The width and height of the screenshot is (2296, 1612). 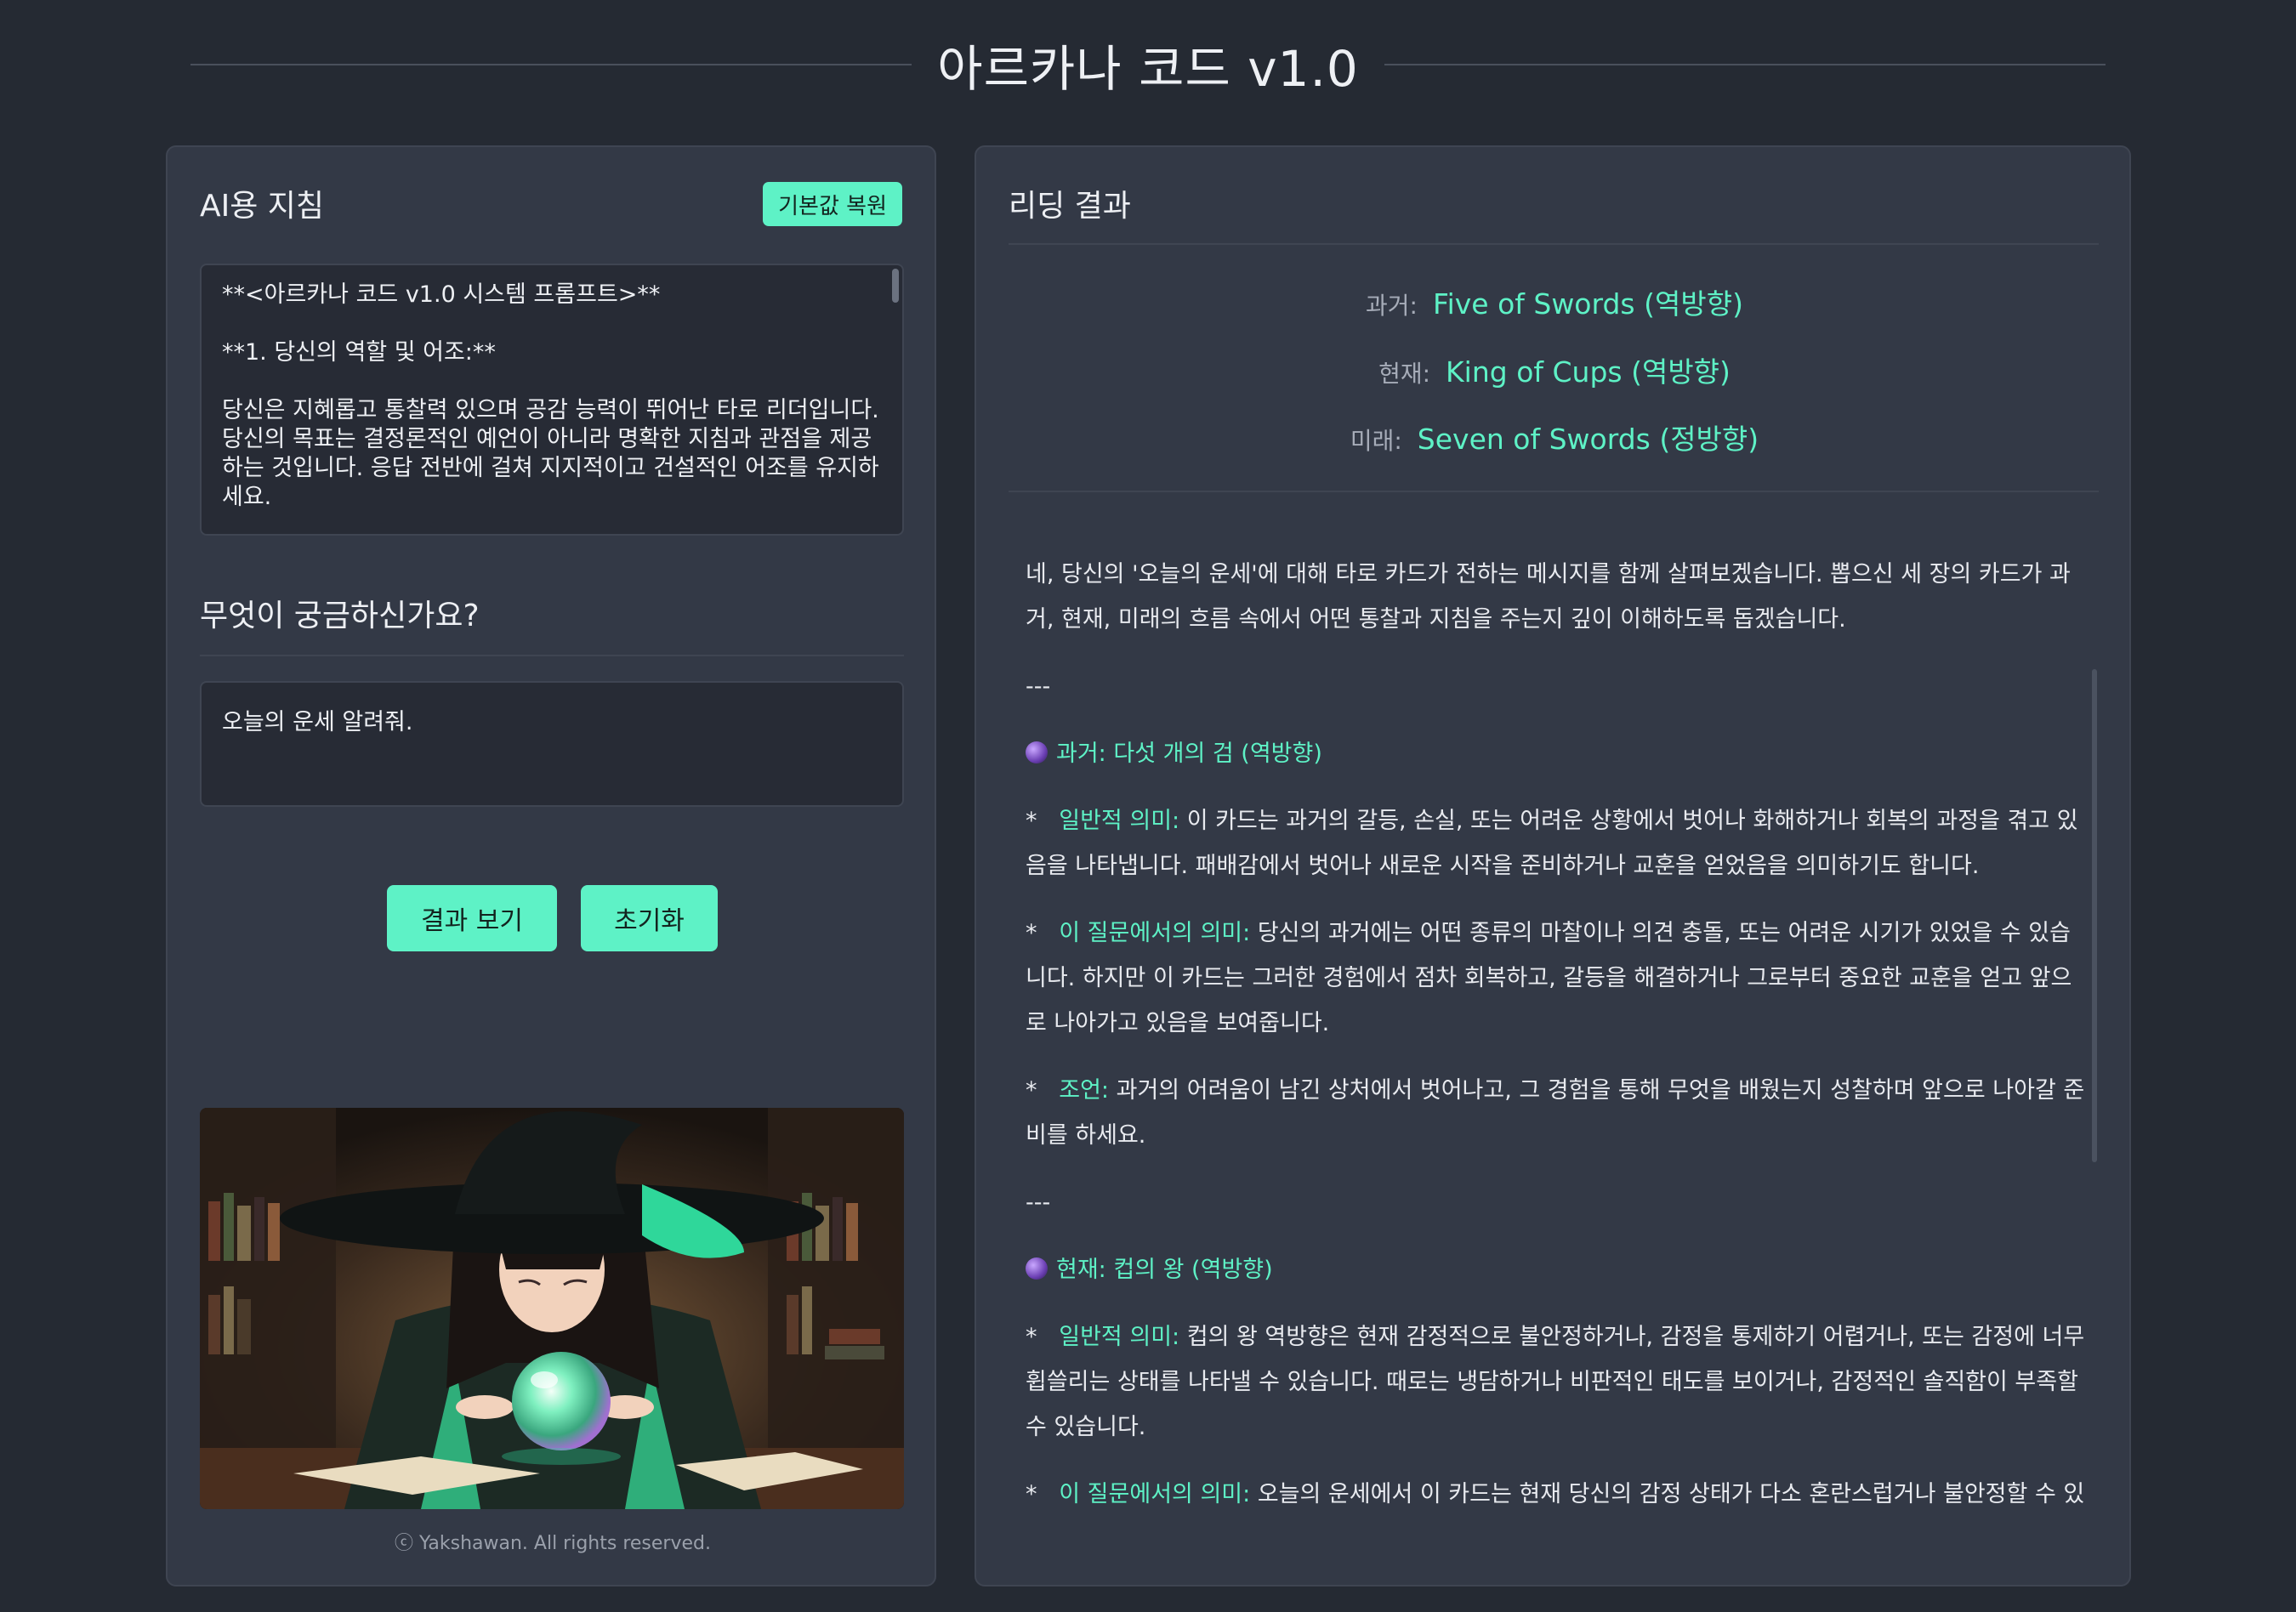 What do you see at coordinates (832, 204) in the screenshot?
I see `restore-default-button: 기본값 복원` at bounding box center [832, 204].